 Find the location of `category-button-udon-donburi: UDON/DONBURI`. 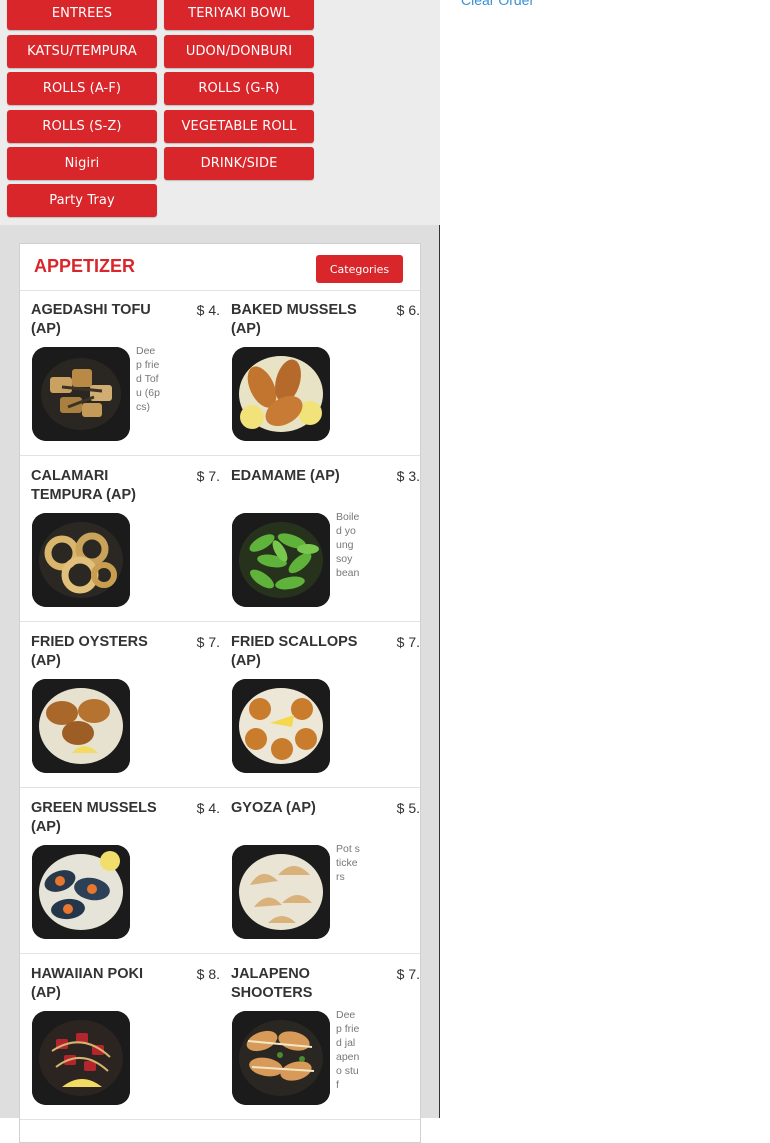

category-button-udon-donburi: UDON/DONBURI is located at coordinates (239, 51).